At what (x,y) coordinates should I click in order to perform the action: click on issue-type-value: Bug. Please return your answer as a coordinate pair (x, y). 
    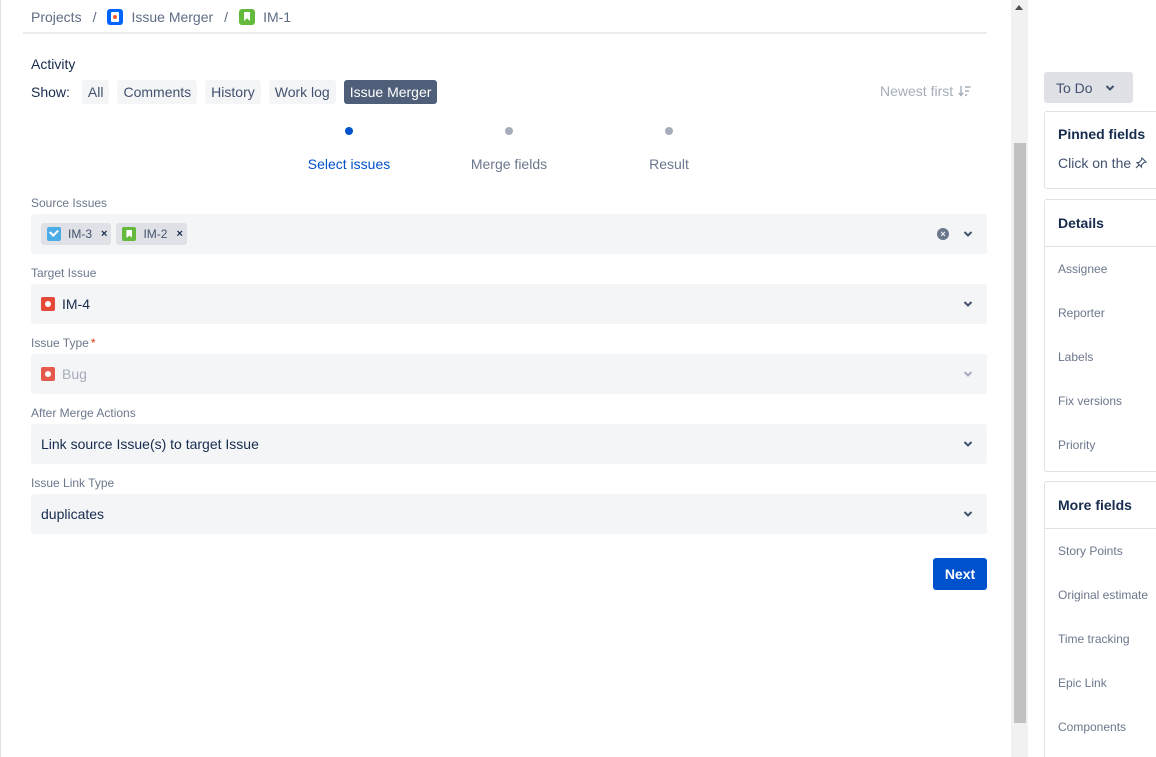
    Looking at the image, I should click on (74, 374).